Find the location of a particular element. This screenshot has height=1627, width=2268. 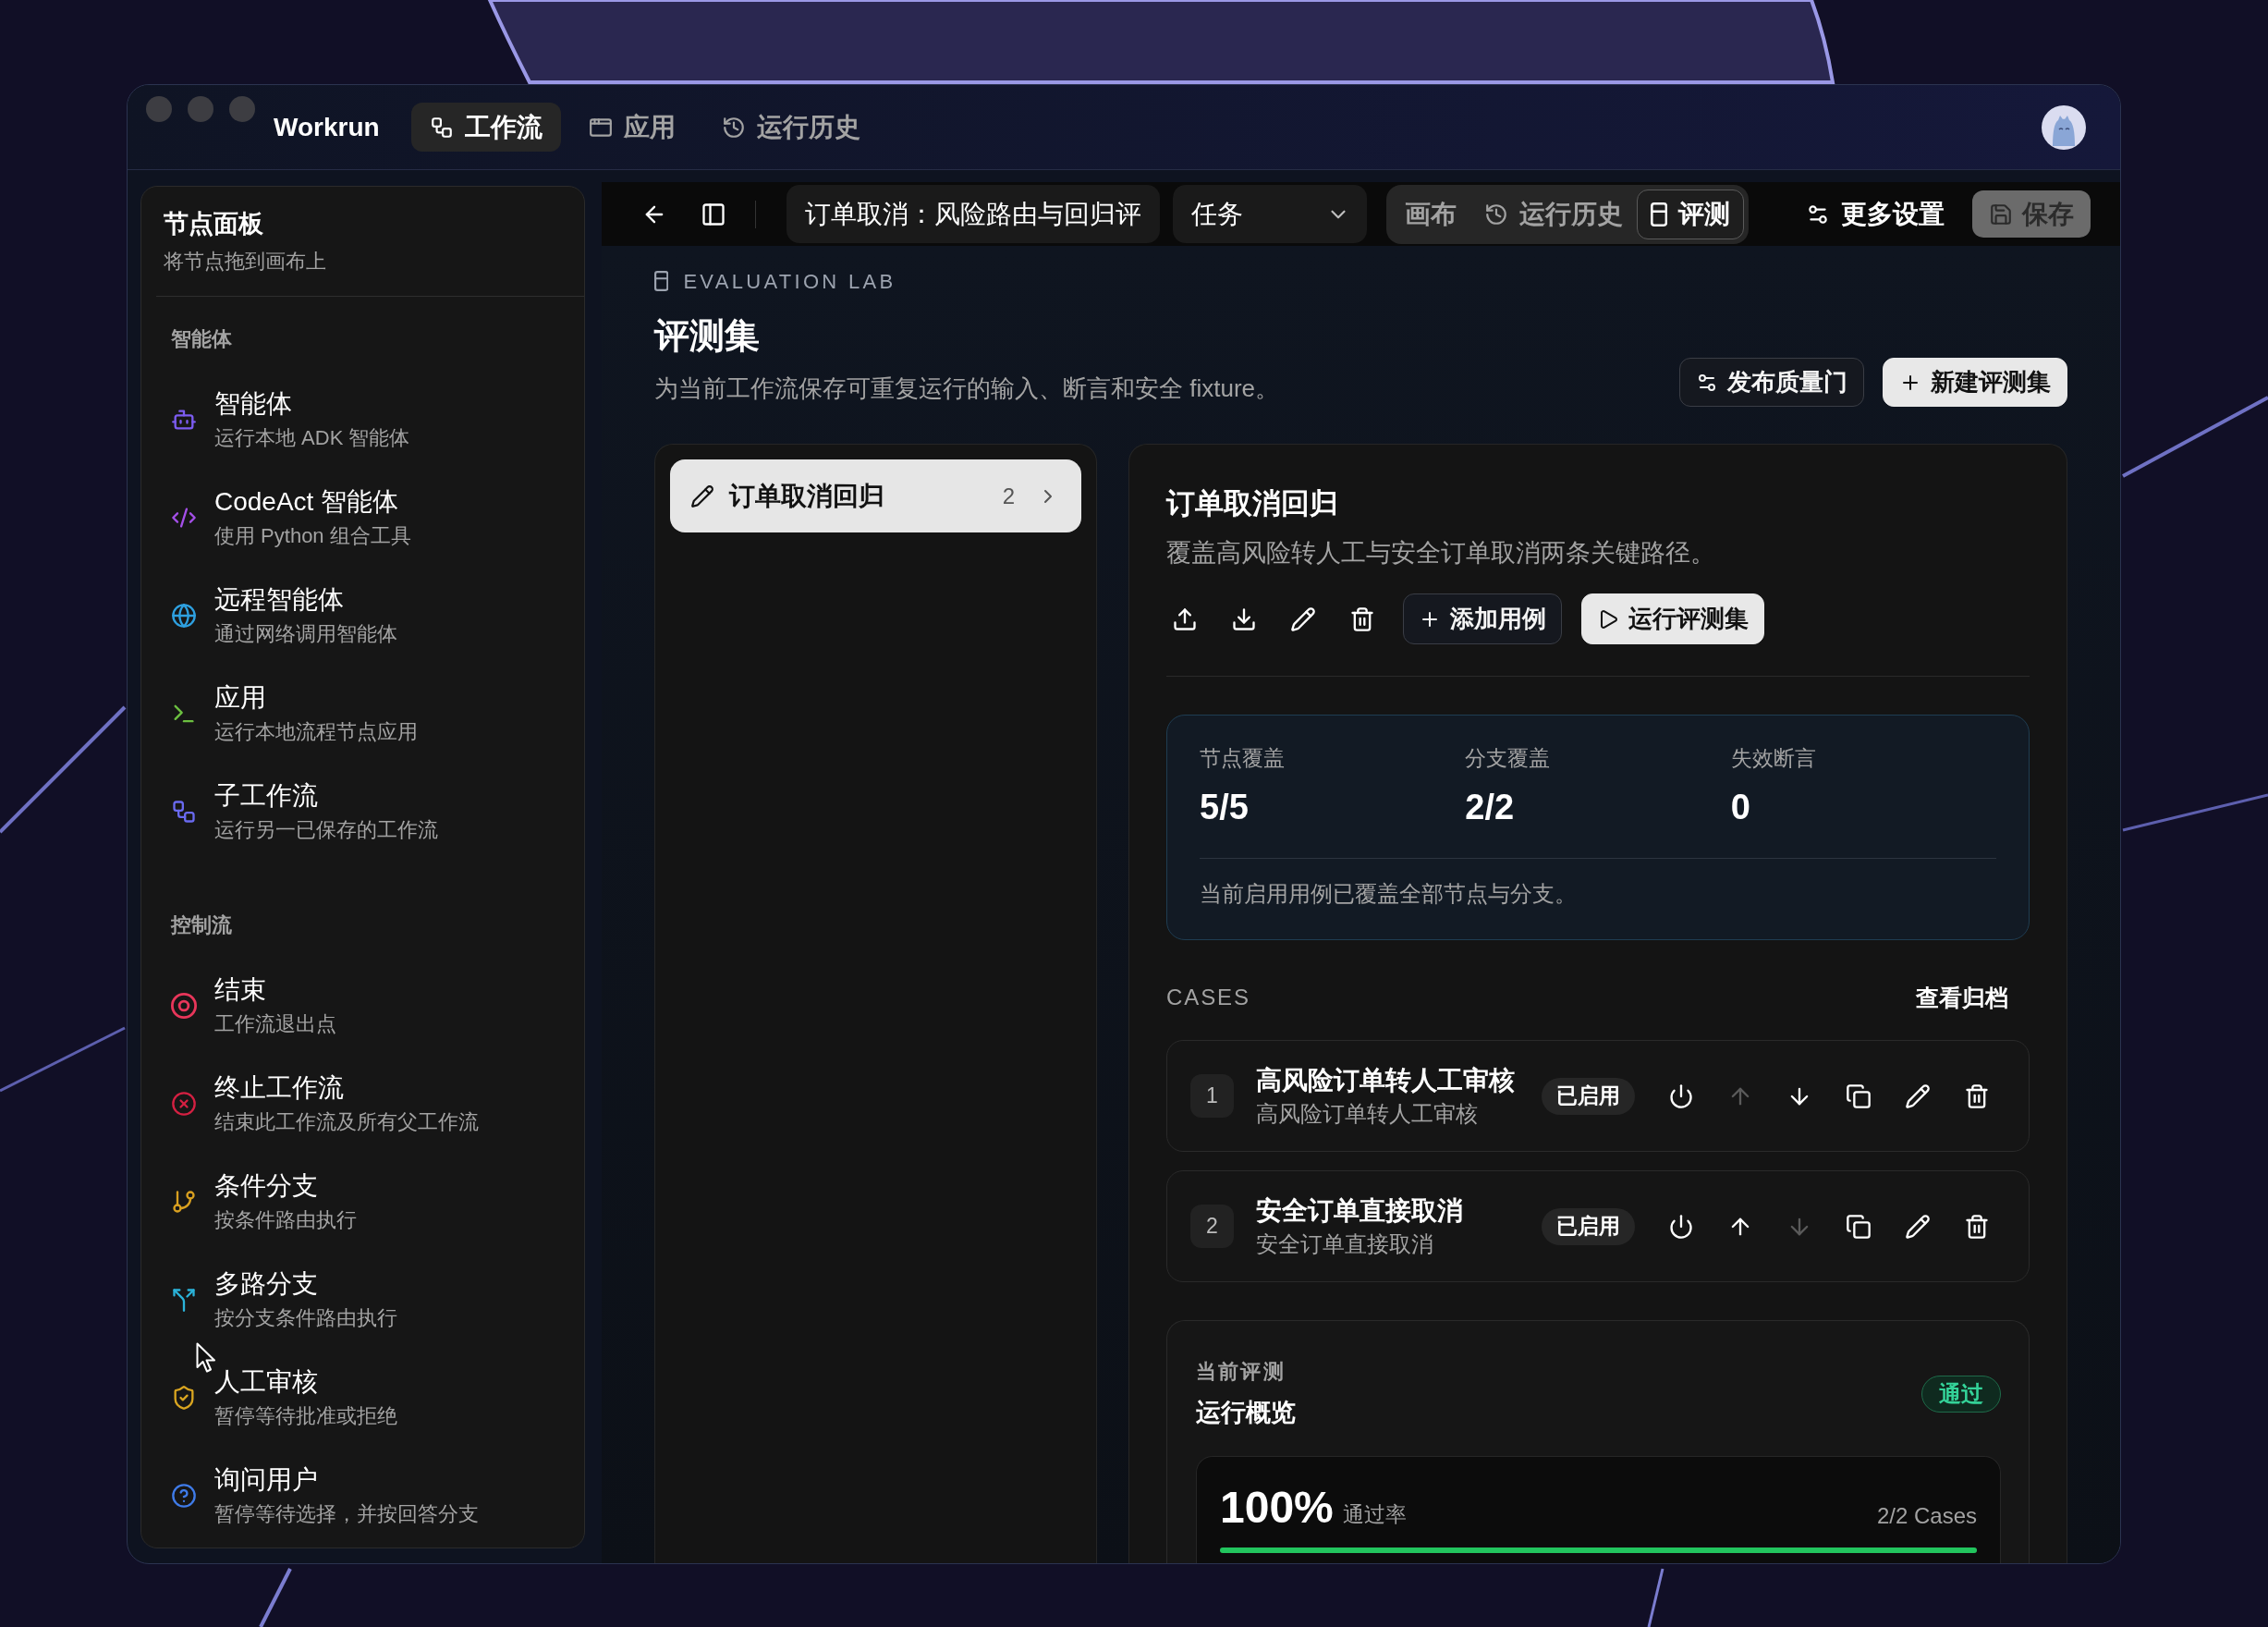

case-number: 2 is located at coordinates (1212, 1226).